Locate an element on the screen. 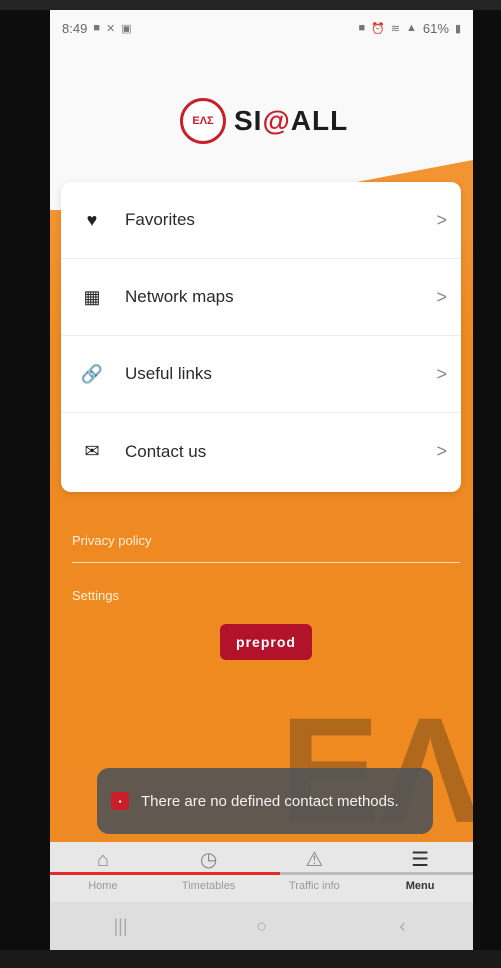 This screenshot has width=501, height=968. logo-wordmark: SI@ALL is located at coordinates (291, 121).